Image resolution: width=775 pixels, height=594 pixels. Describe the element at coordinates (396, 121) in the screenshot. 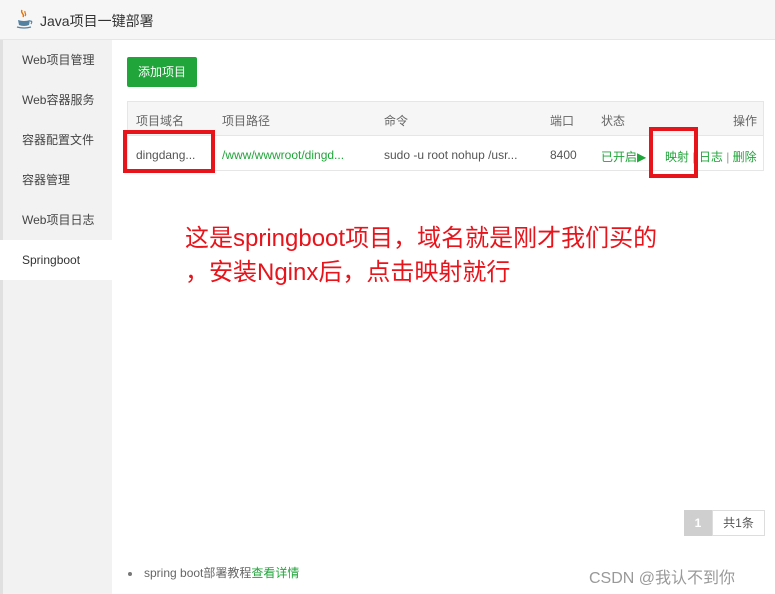

I see `column-header-command: 命令` at that location.